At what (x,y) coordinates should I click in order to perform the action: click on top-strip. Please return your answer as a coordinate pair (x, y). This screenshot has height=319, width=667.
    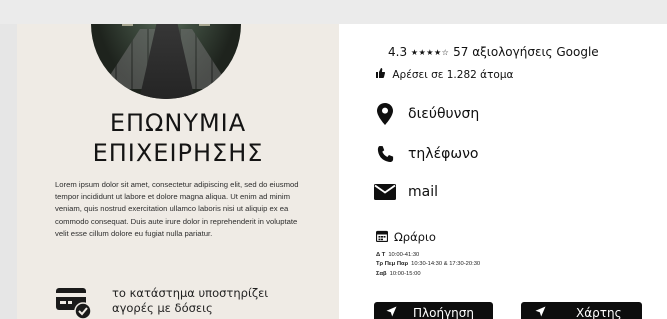
    Looking at the image, I should click on (333, 12).